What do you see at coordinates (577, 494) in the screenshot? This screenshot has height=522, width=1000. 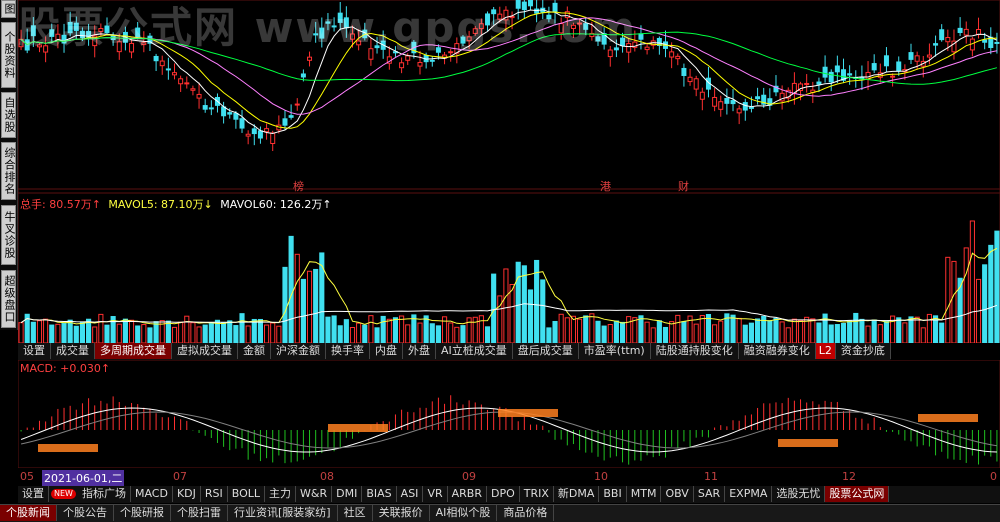 I see `indicator-tab-14: 新DMA` at bounding box center [577, 494].